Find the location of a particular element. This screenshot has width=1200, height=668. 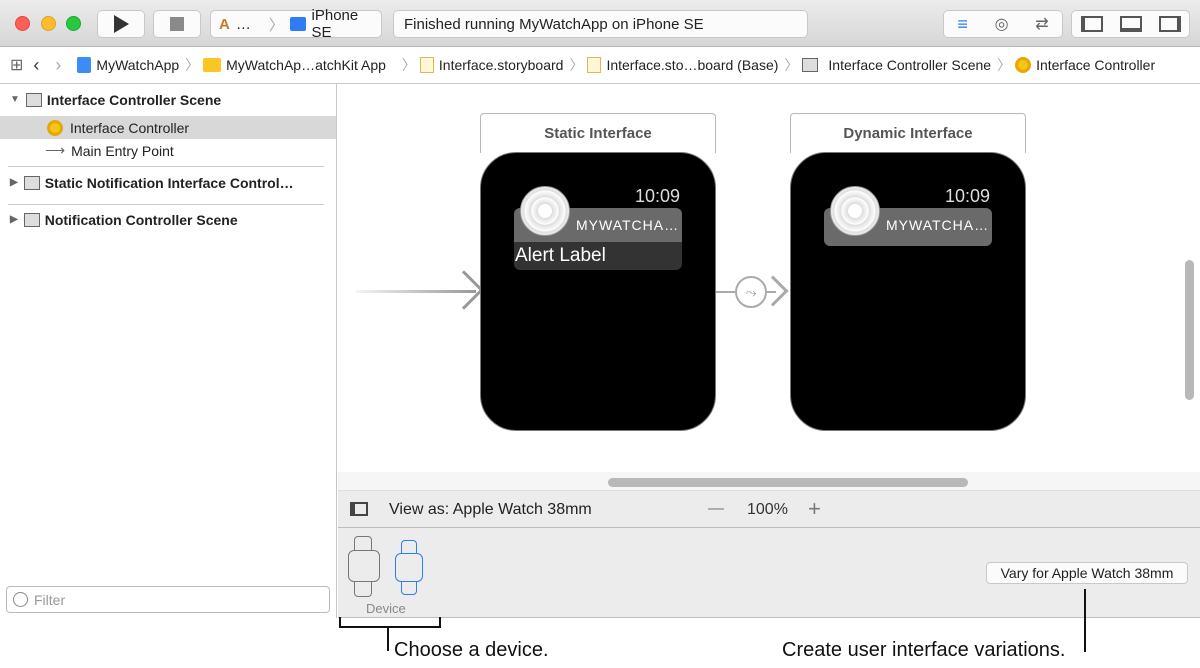

utilities-toggle-icon is located at coordinates (1169, 24).